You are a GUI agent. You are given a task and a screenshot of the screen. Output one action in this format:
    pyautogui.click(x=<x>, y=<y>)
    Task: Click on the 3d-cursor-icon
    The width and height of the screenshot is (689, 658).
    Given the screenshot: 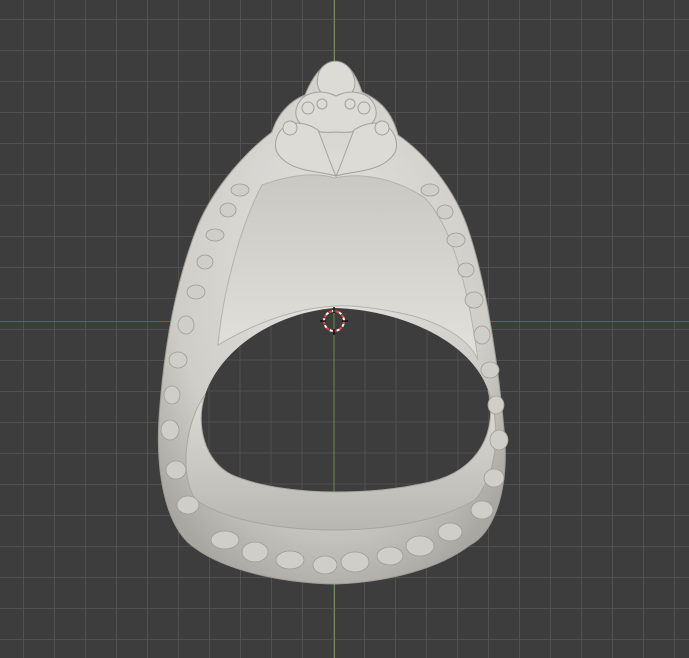 What is the action you would take?
    pyautogui.click(x=334, y=321)
    